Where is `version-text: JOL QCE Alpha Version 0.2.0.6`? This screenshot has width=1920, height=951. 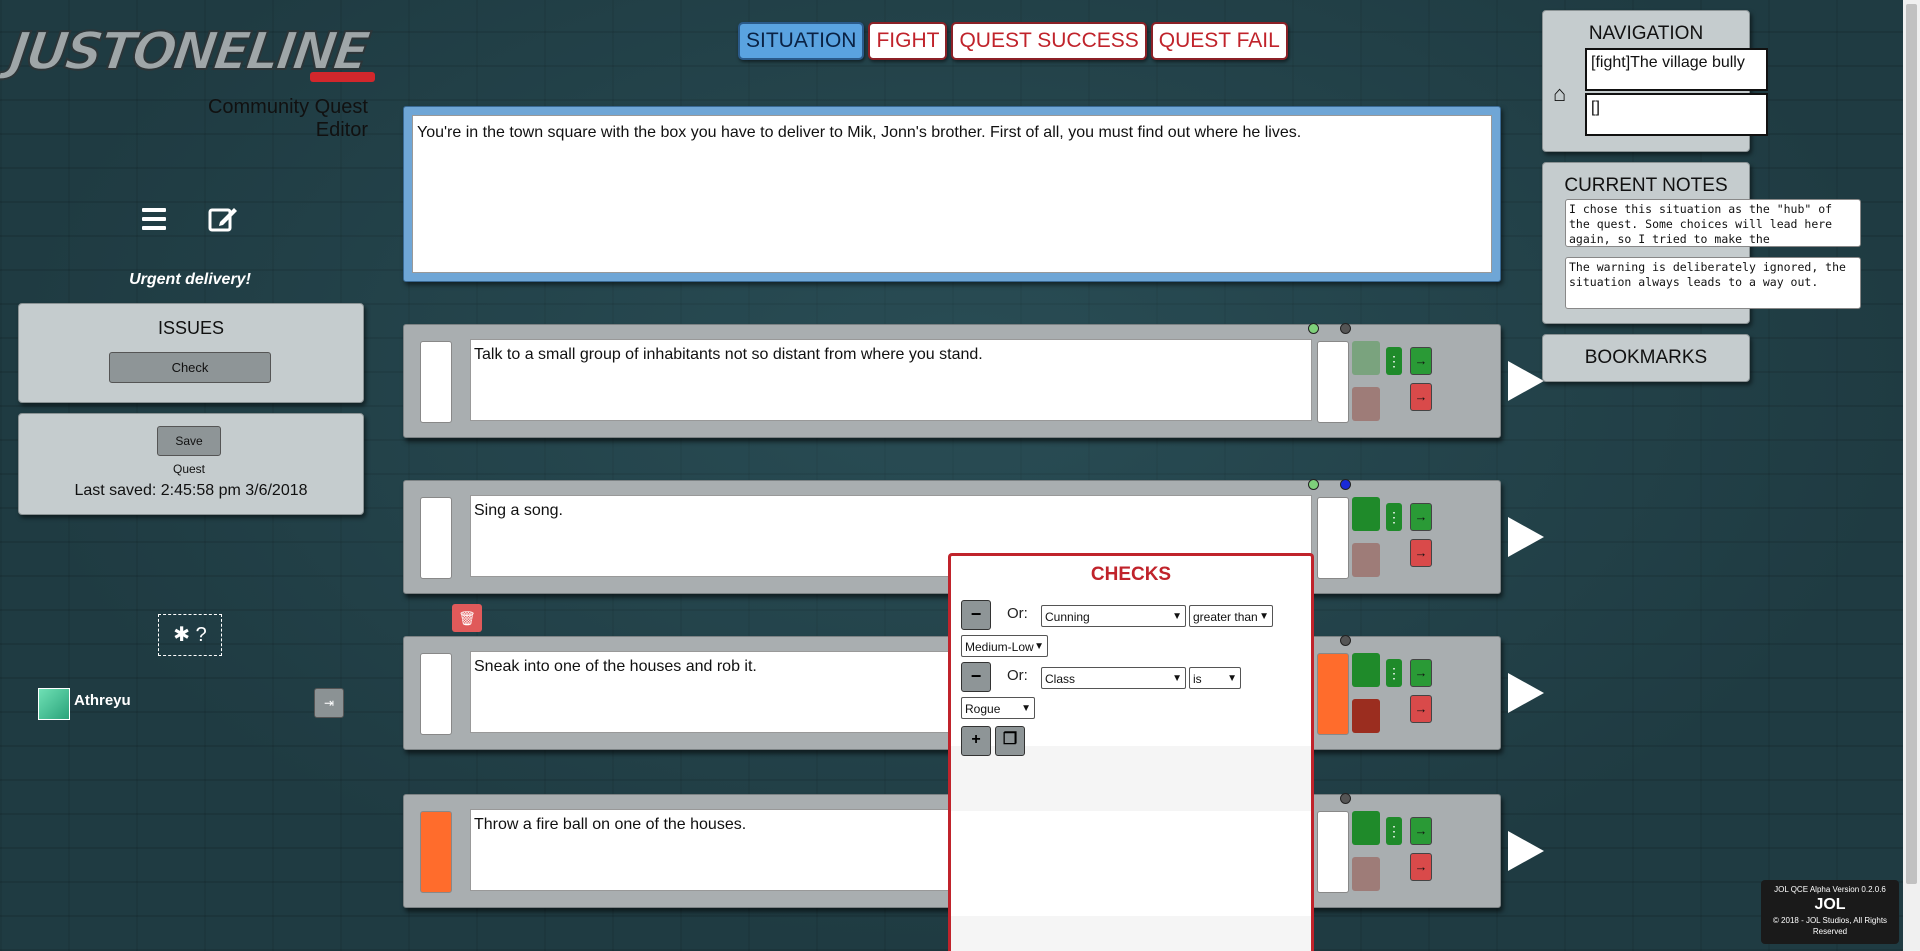
version-text: JOL QCE Alpha Version 0.2.0.6 is located at coordinates (1830, 889).